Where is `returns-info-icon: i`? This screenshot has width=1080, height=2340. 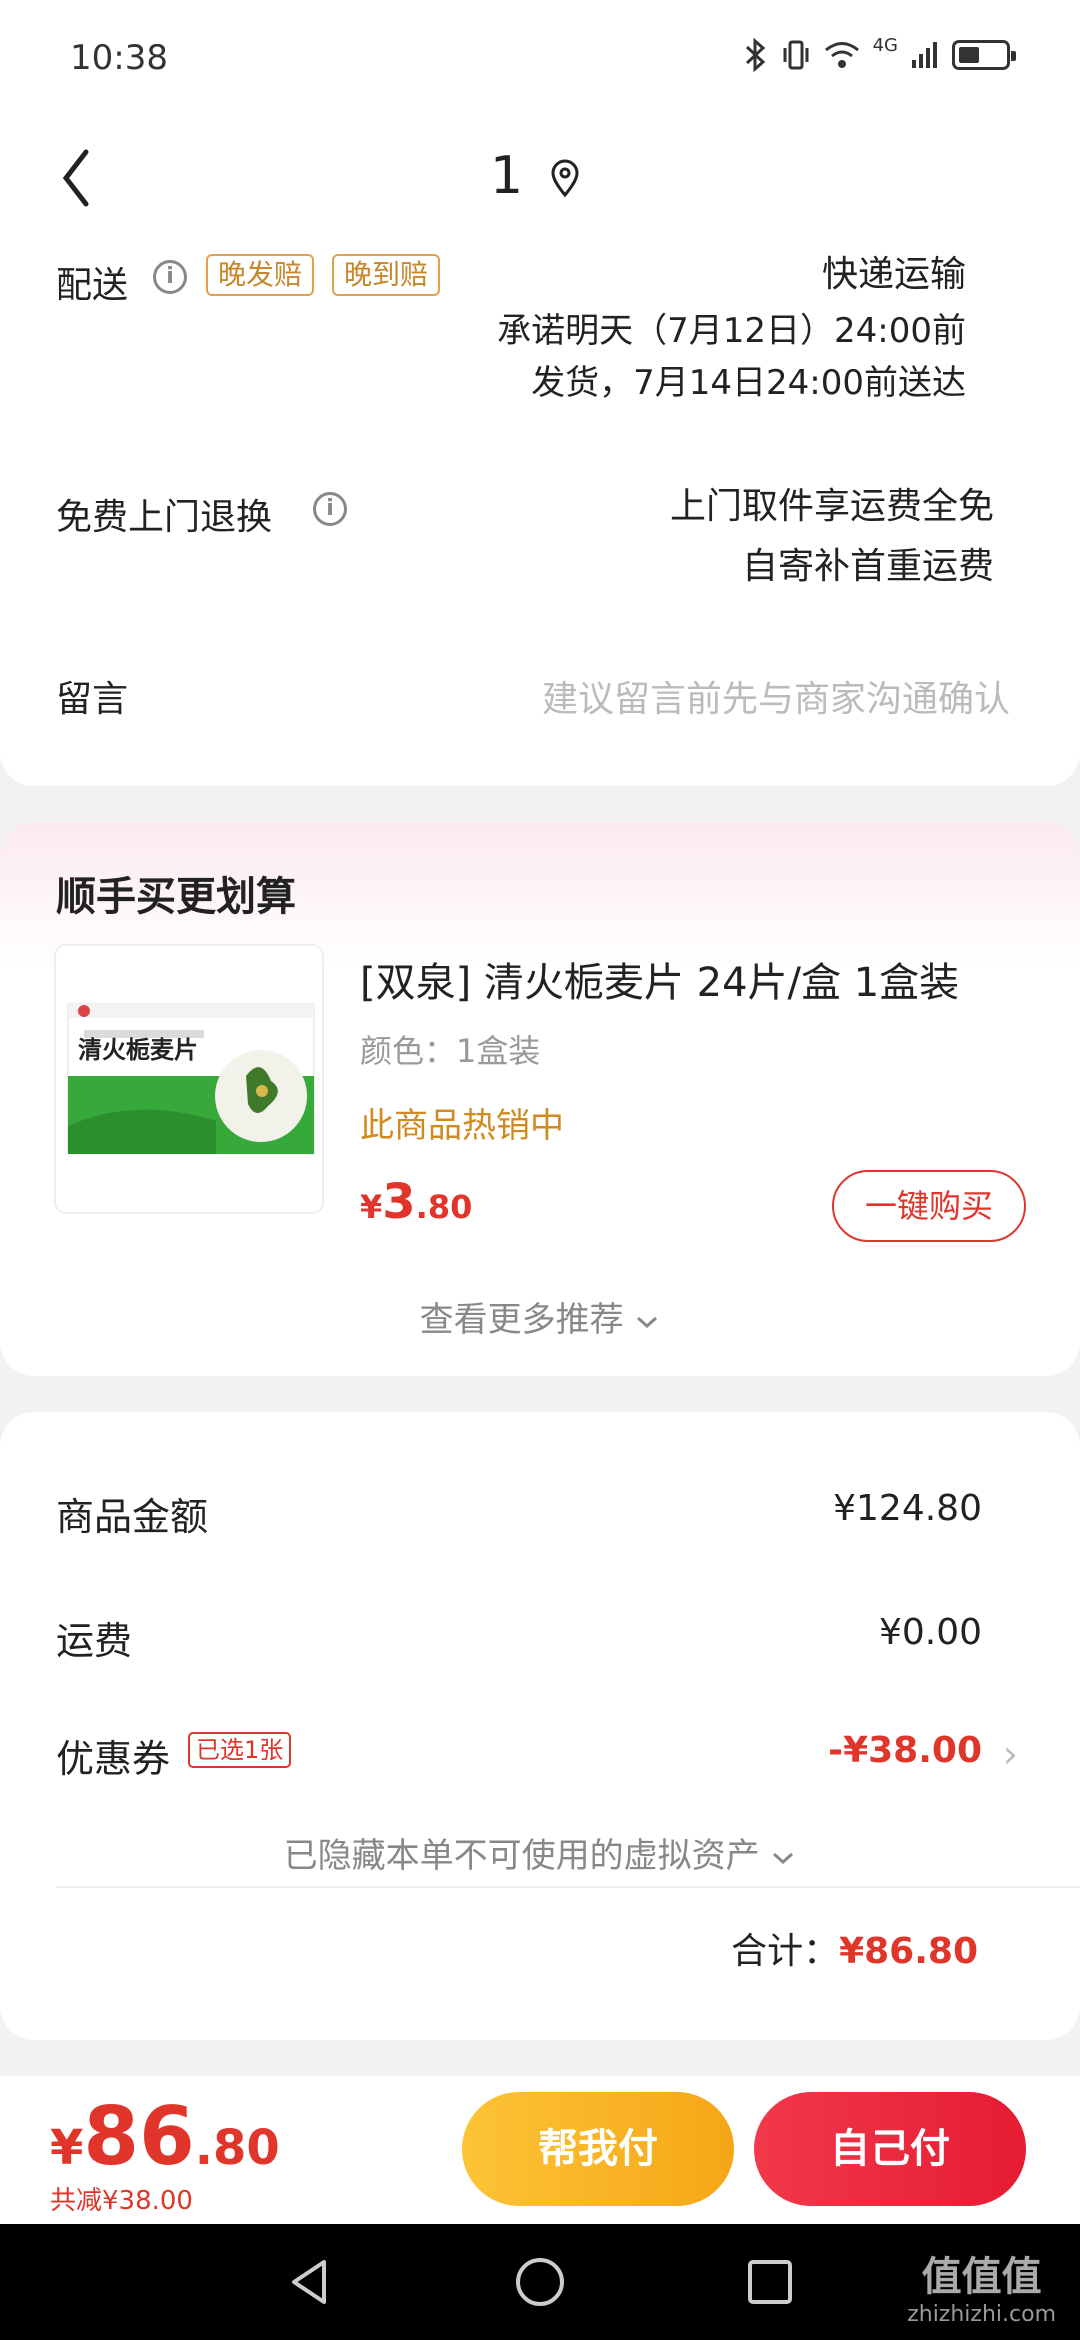
returns-info-icon: i is located at coordinates (330, 509).